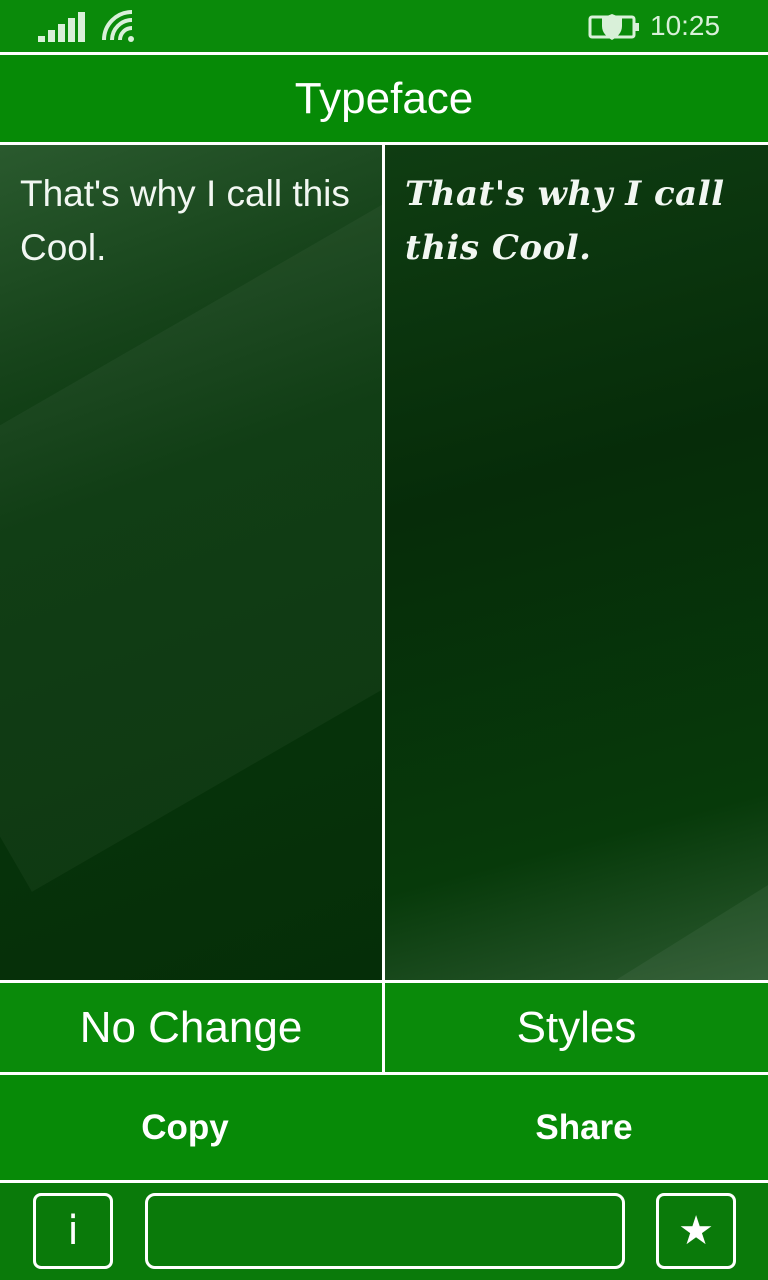 The height and width of the screenshot is (1280, 768). Describe the element at coordinates (190, 221) in the screenshot. I see `original-text: That's why I call this Cool.` at that location.